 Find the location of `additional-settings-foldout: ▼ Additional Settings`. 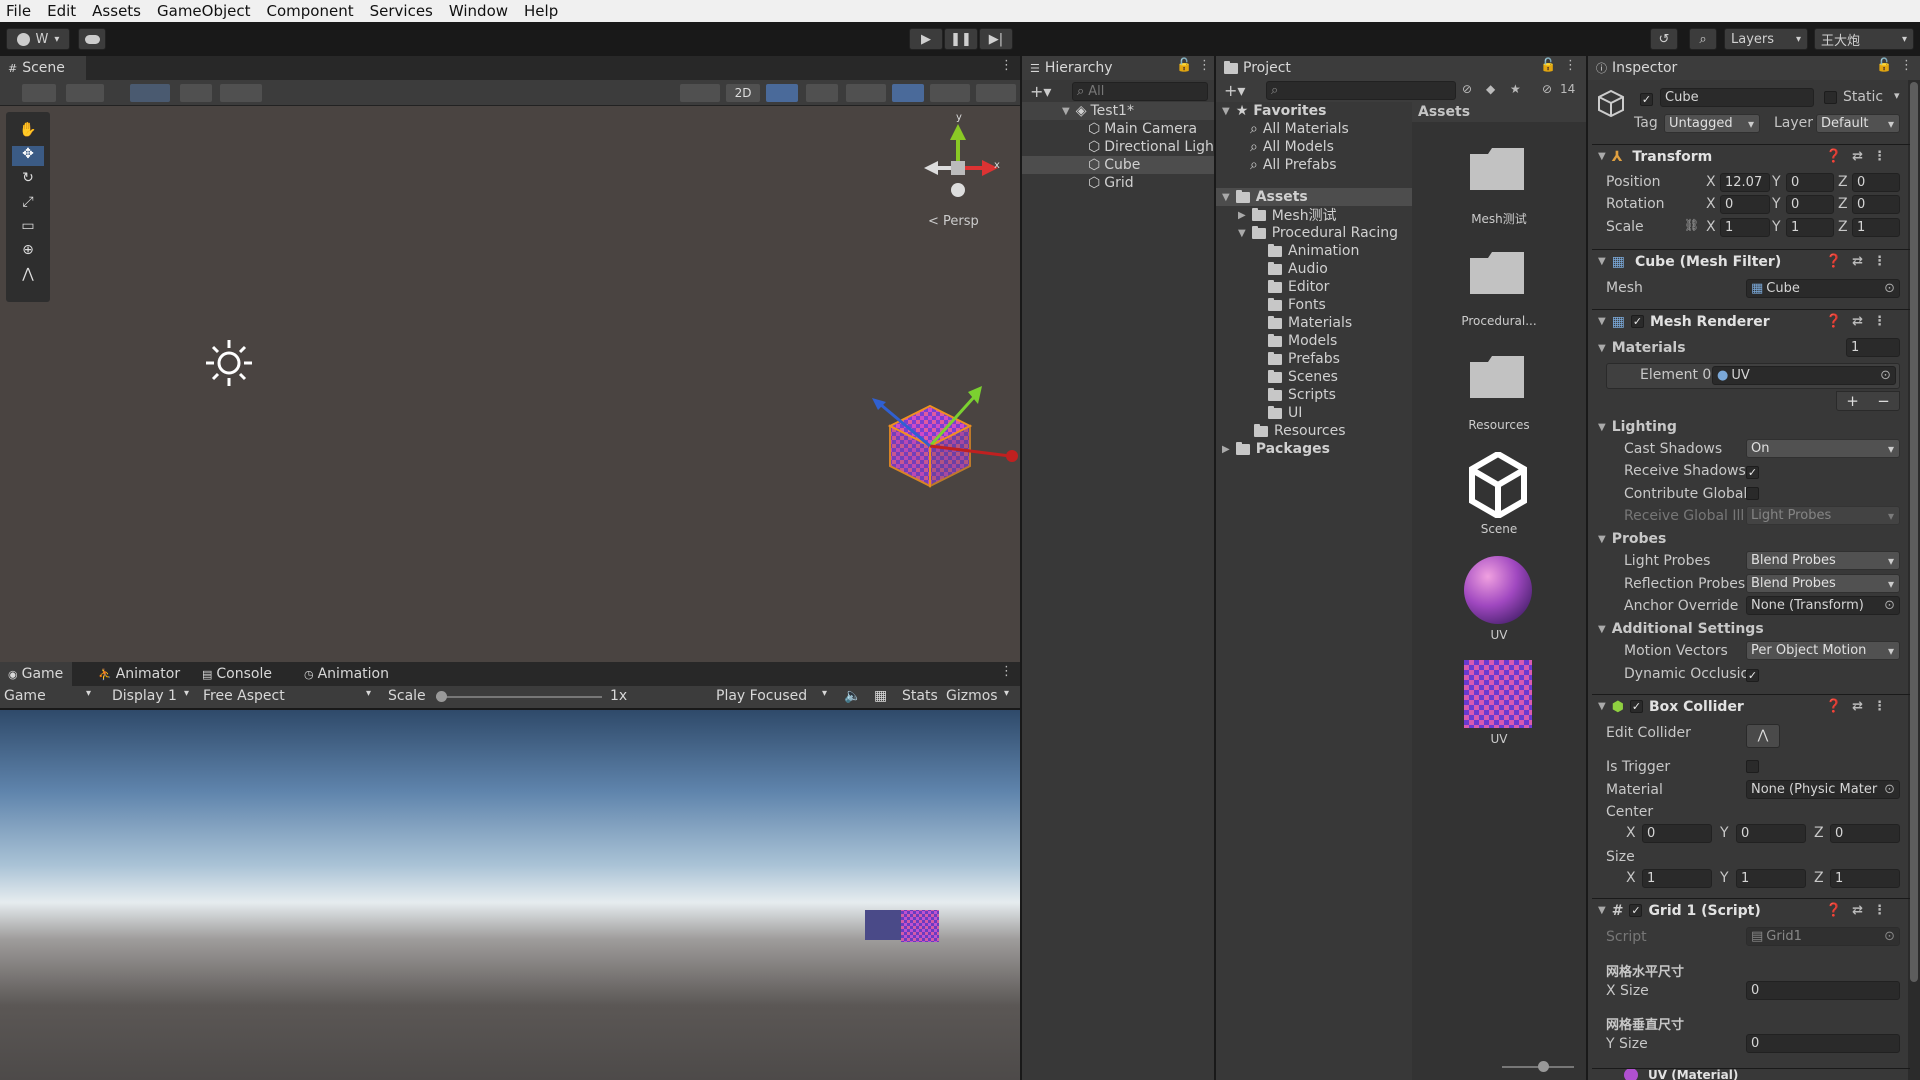

additional-settings-foldout: ▼ Additional Settings is located at coordinates (1681, 629).